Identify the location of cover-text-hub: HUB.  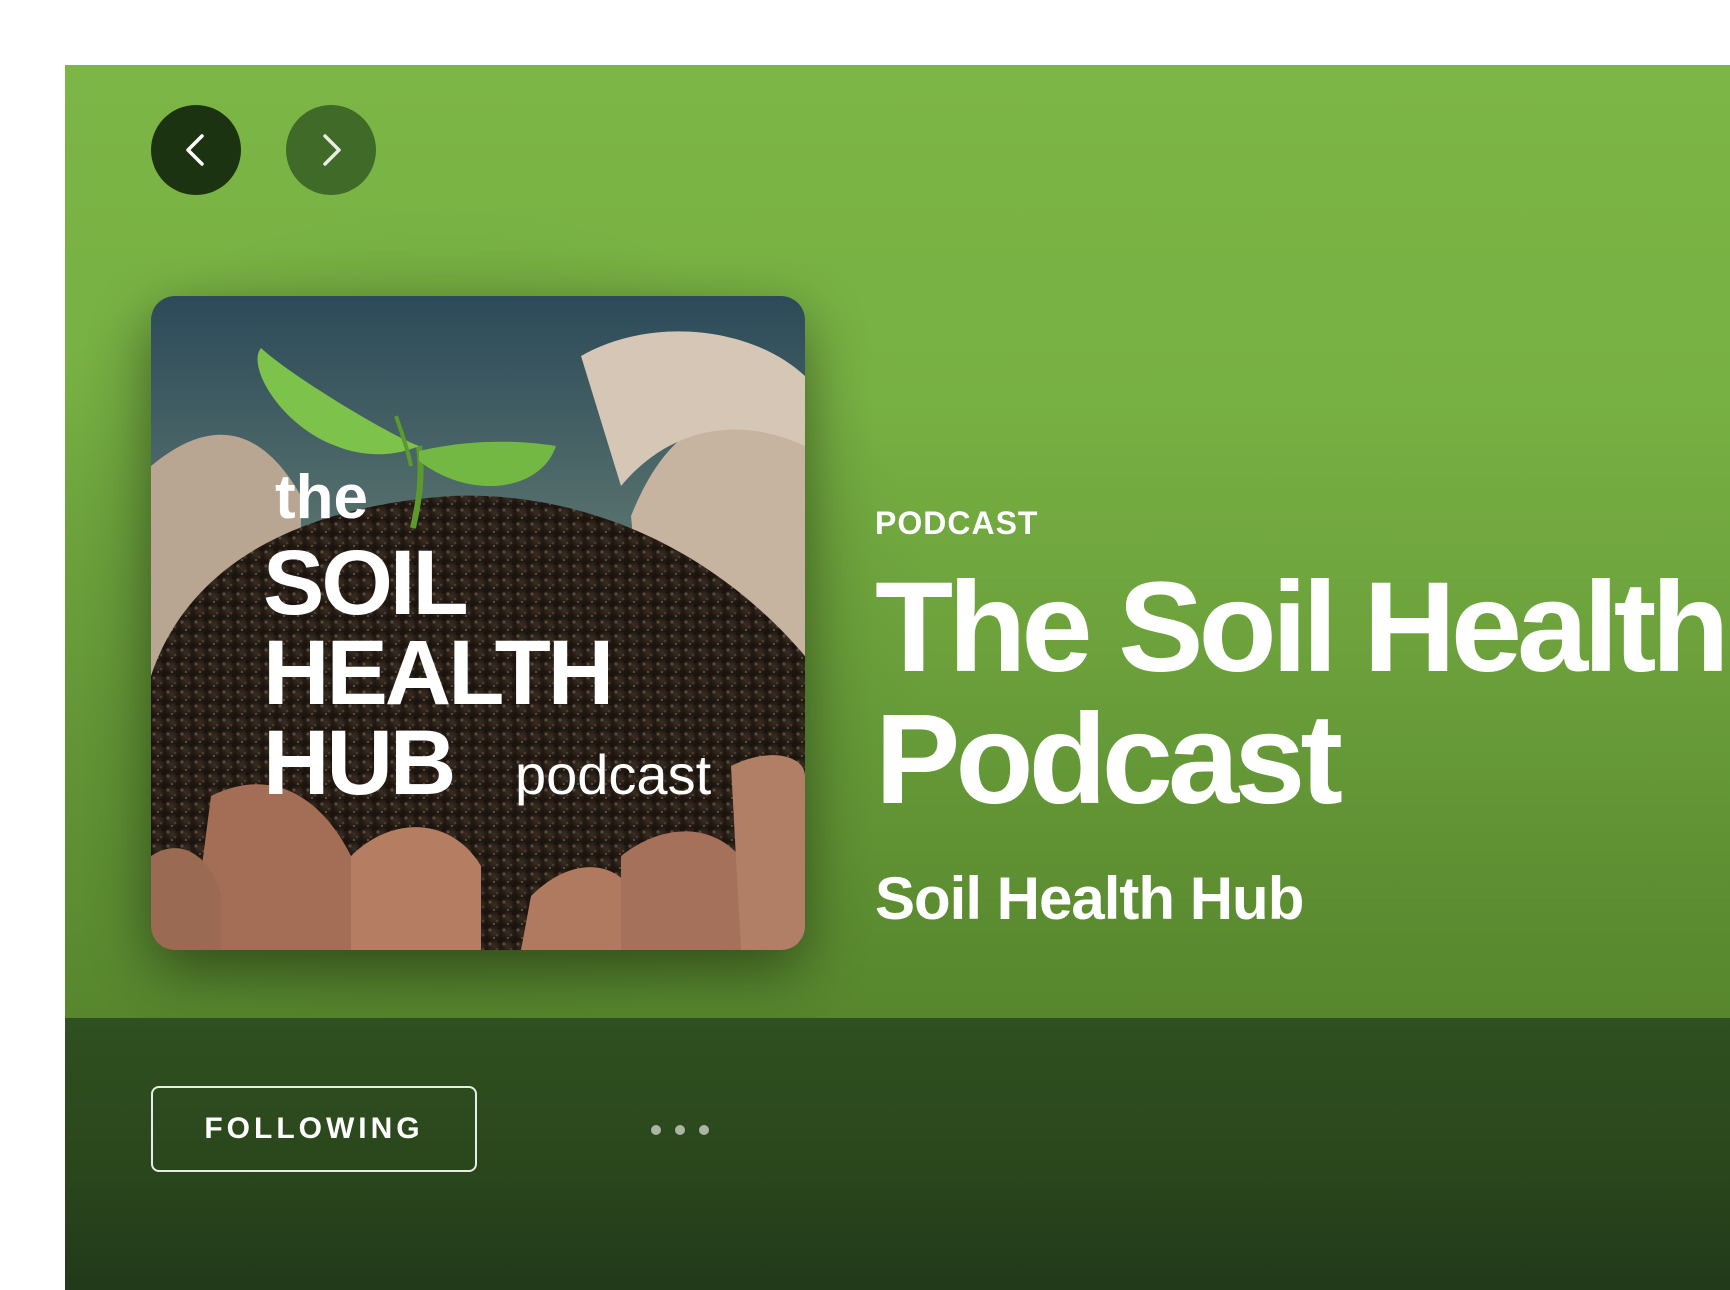
(358, 763).